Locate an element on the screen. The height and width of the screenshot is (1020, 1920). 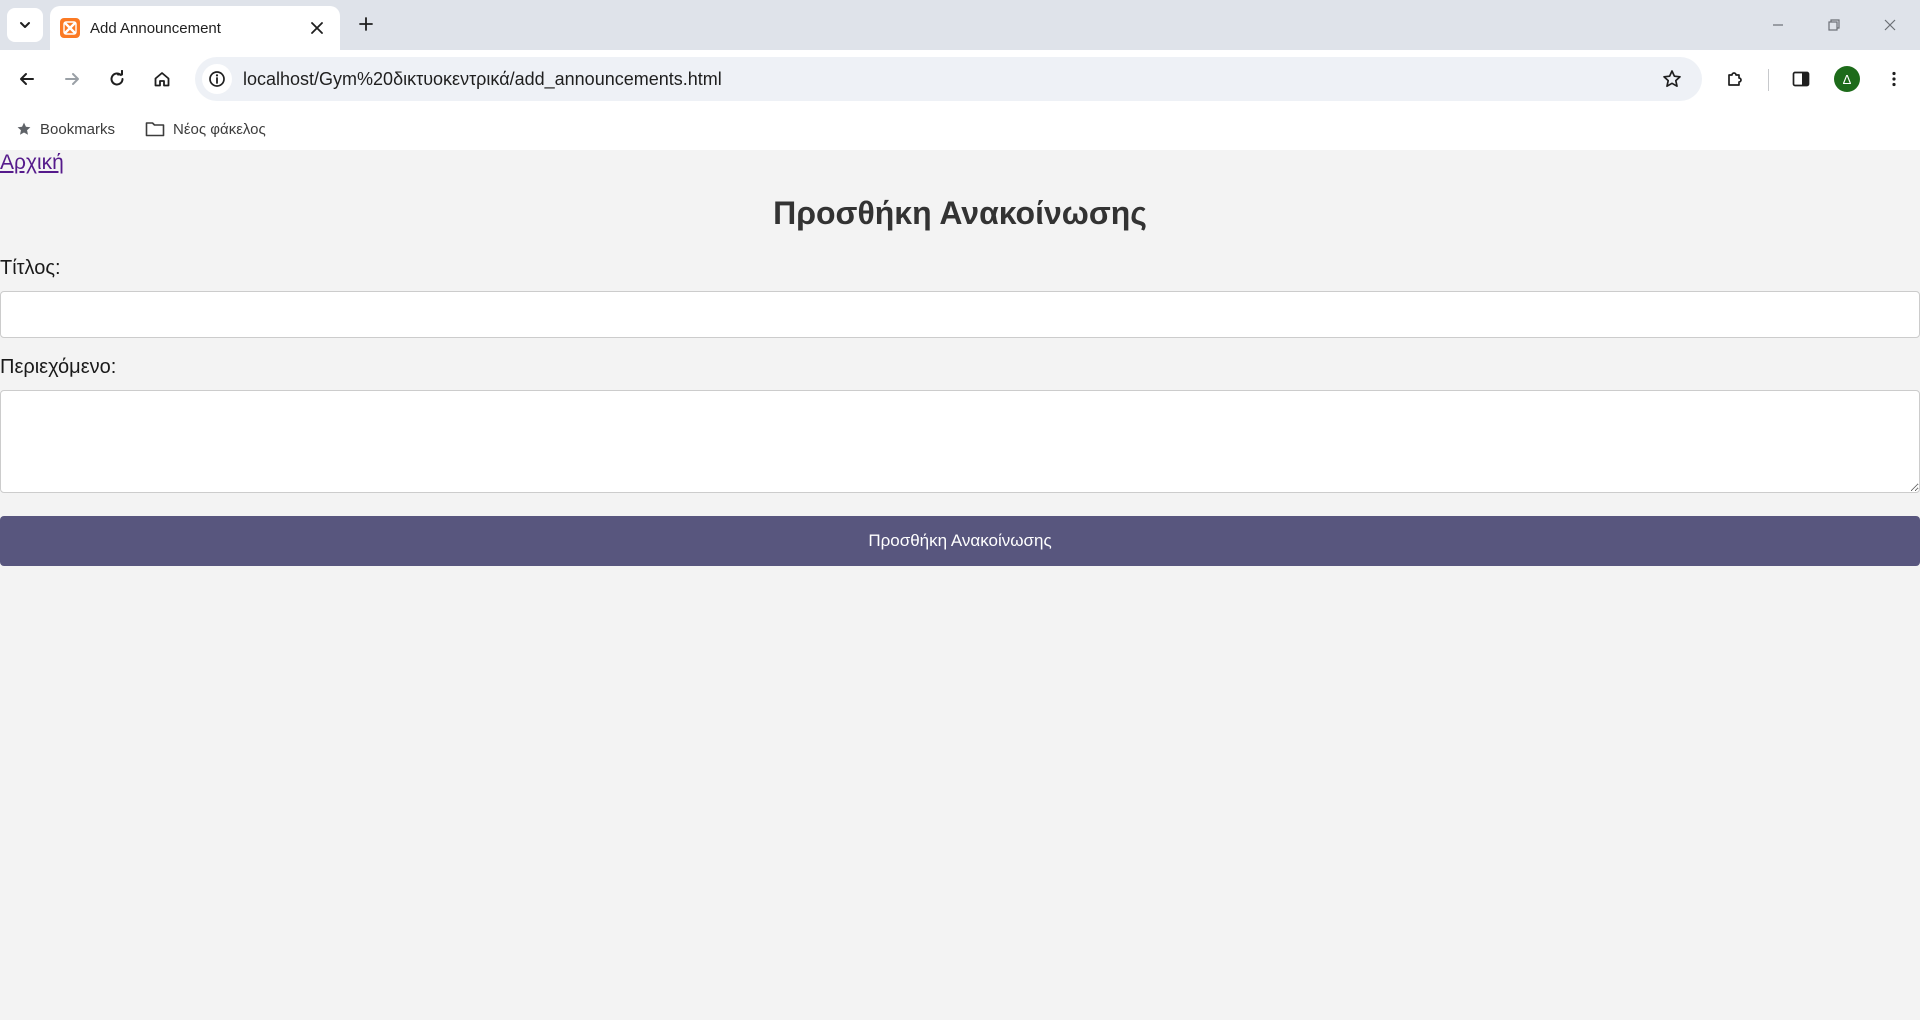
home-link: Αρχική is located at coordinates (32, 163).